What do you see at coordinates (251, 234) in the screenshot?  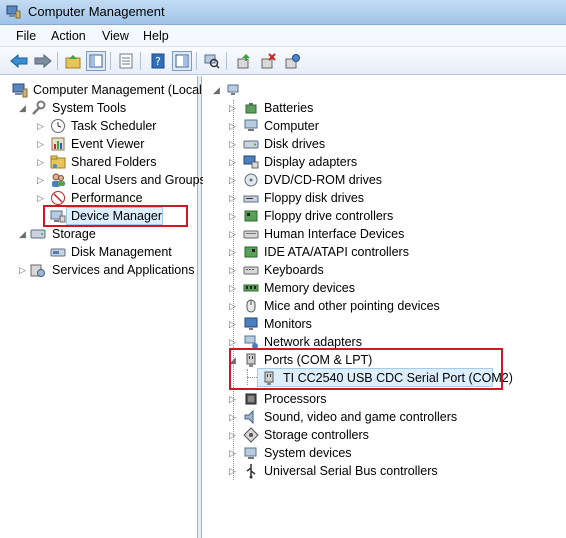 I see `human-interface-devices-icon` at bounding box center [251, 234].